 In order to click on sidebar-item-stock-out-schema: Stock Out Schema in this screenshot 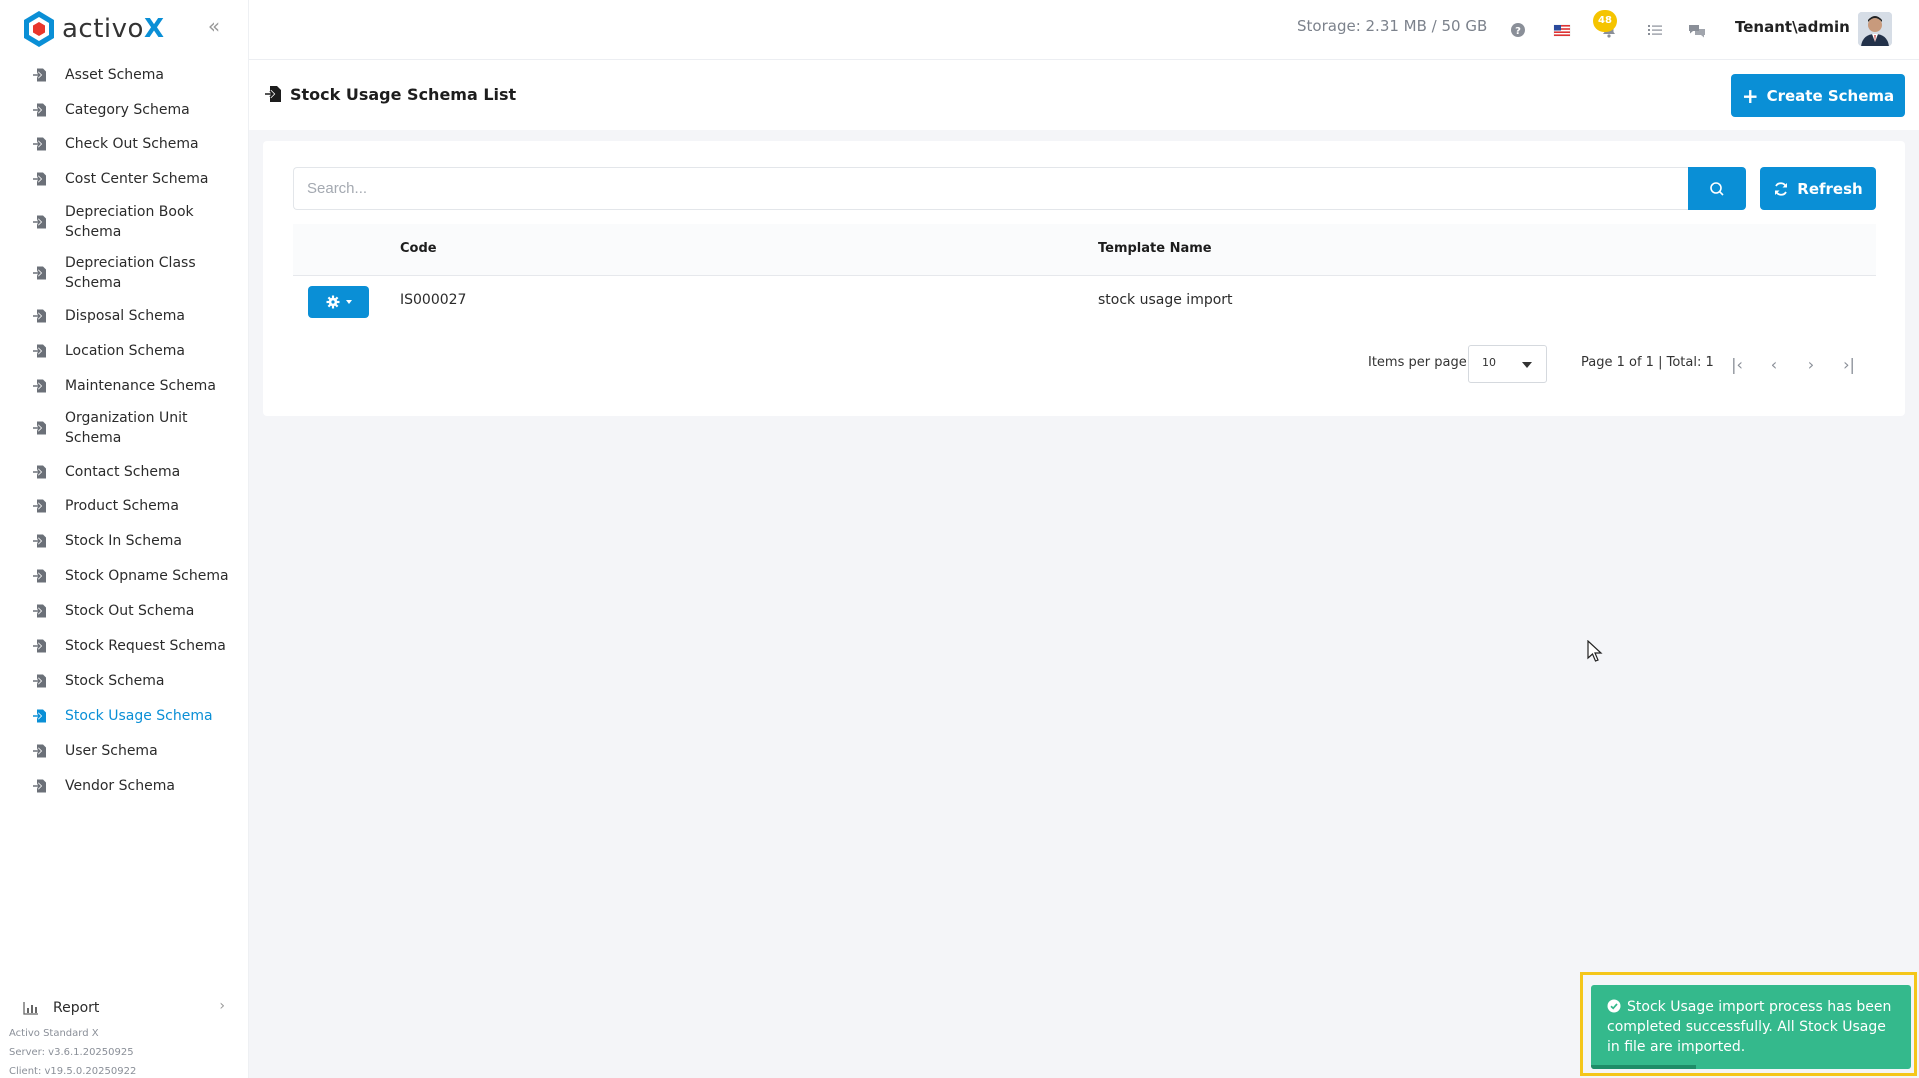, I will do `click(124, 611)`.